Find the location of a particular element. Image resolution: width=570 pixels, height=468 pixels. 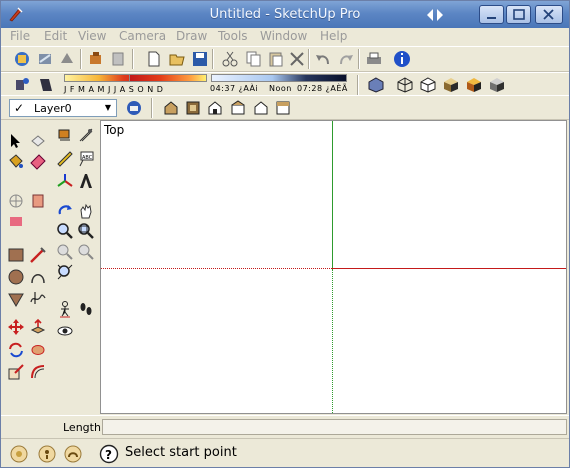

tape-measure-icon is located at coordinates (65, 159).